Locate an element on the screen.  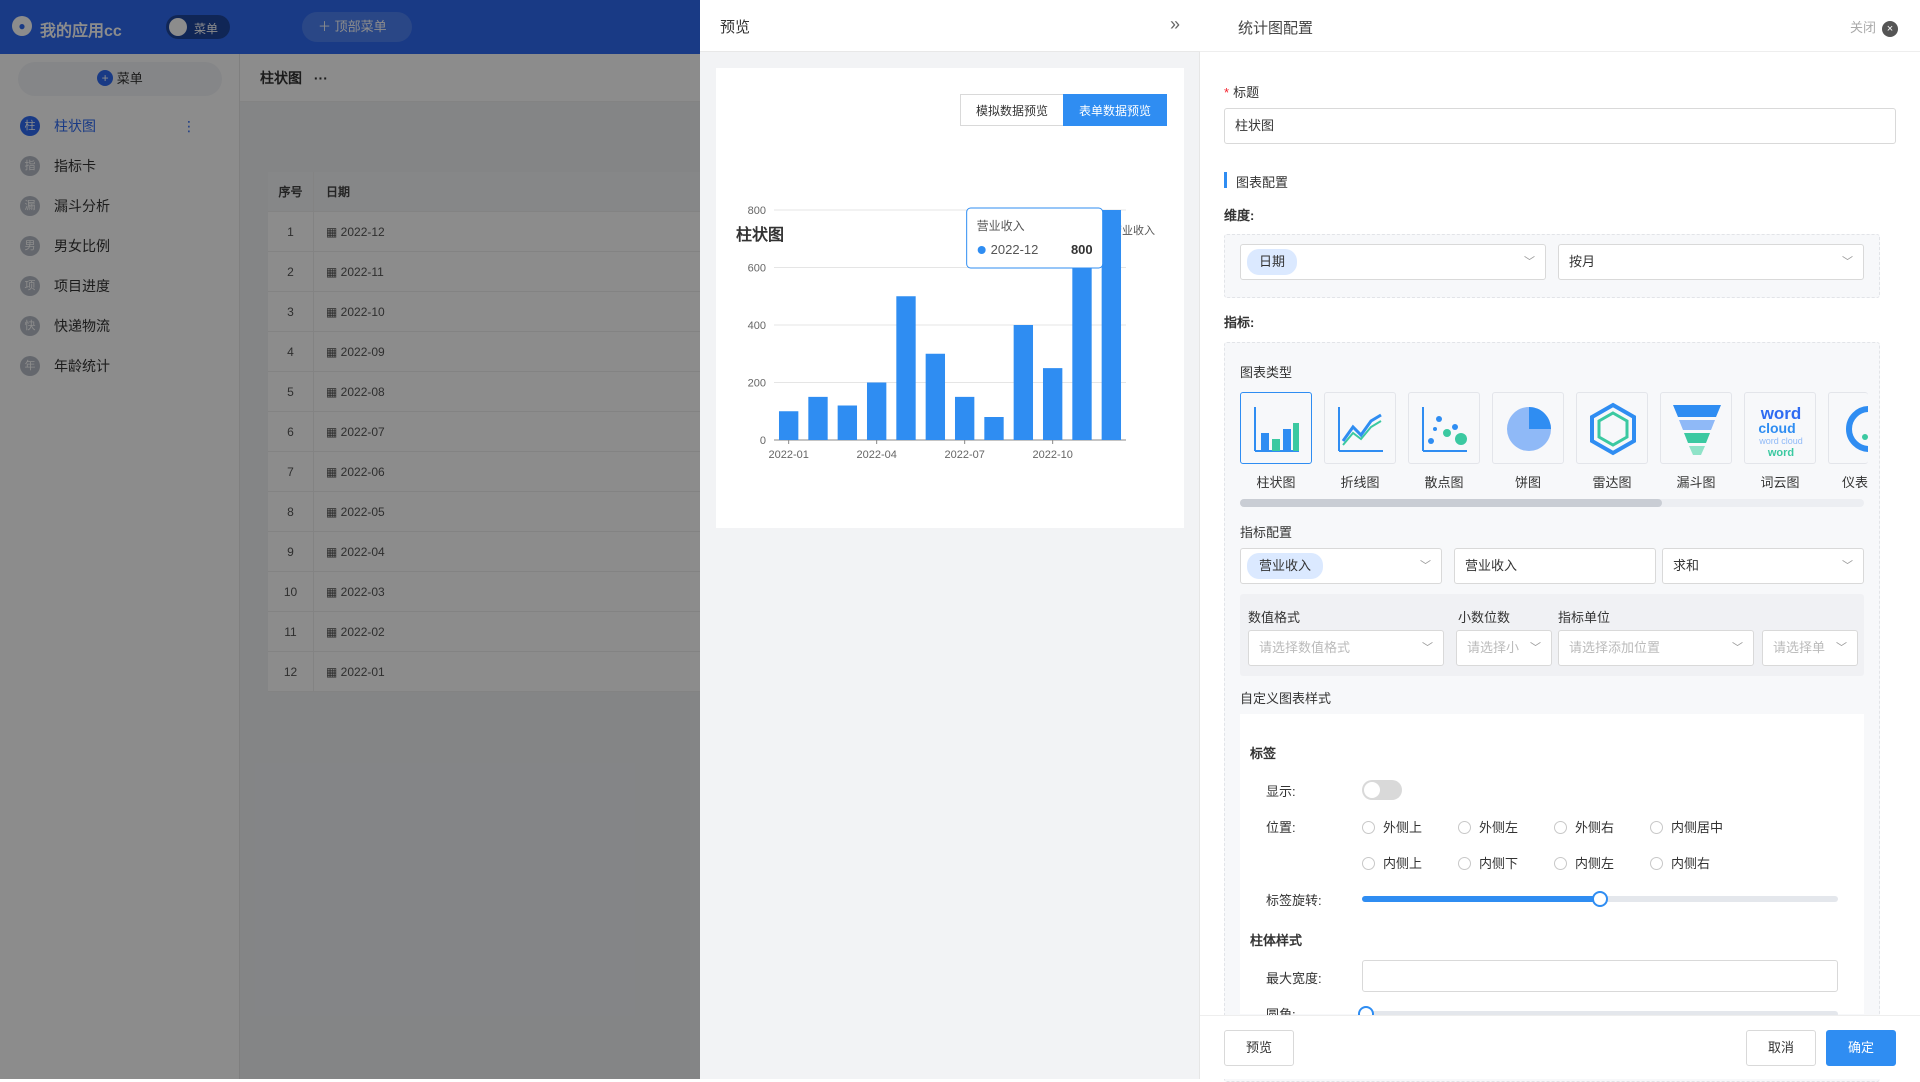
chart-type-bar is located at coordinates (1276, 428).